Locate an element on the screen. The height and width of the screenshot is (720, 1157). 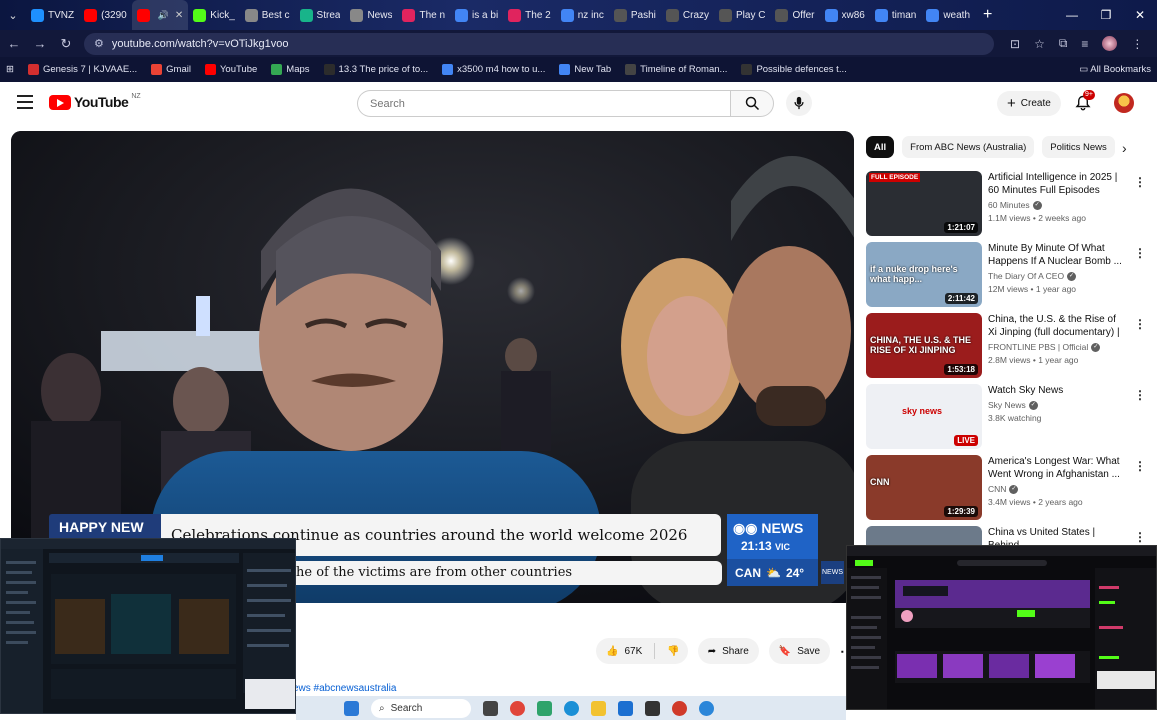
search-input is located at coordinates (543, 103).